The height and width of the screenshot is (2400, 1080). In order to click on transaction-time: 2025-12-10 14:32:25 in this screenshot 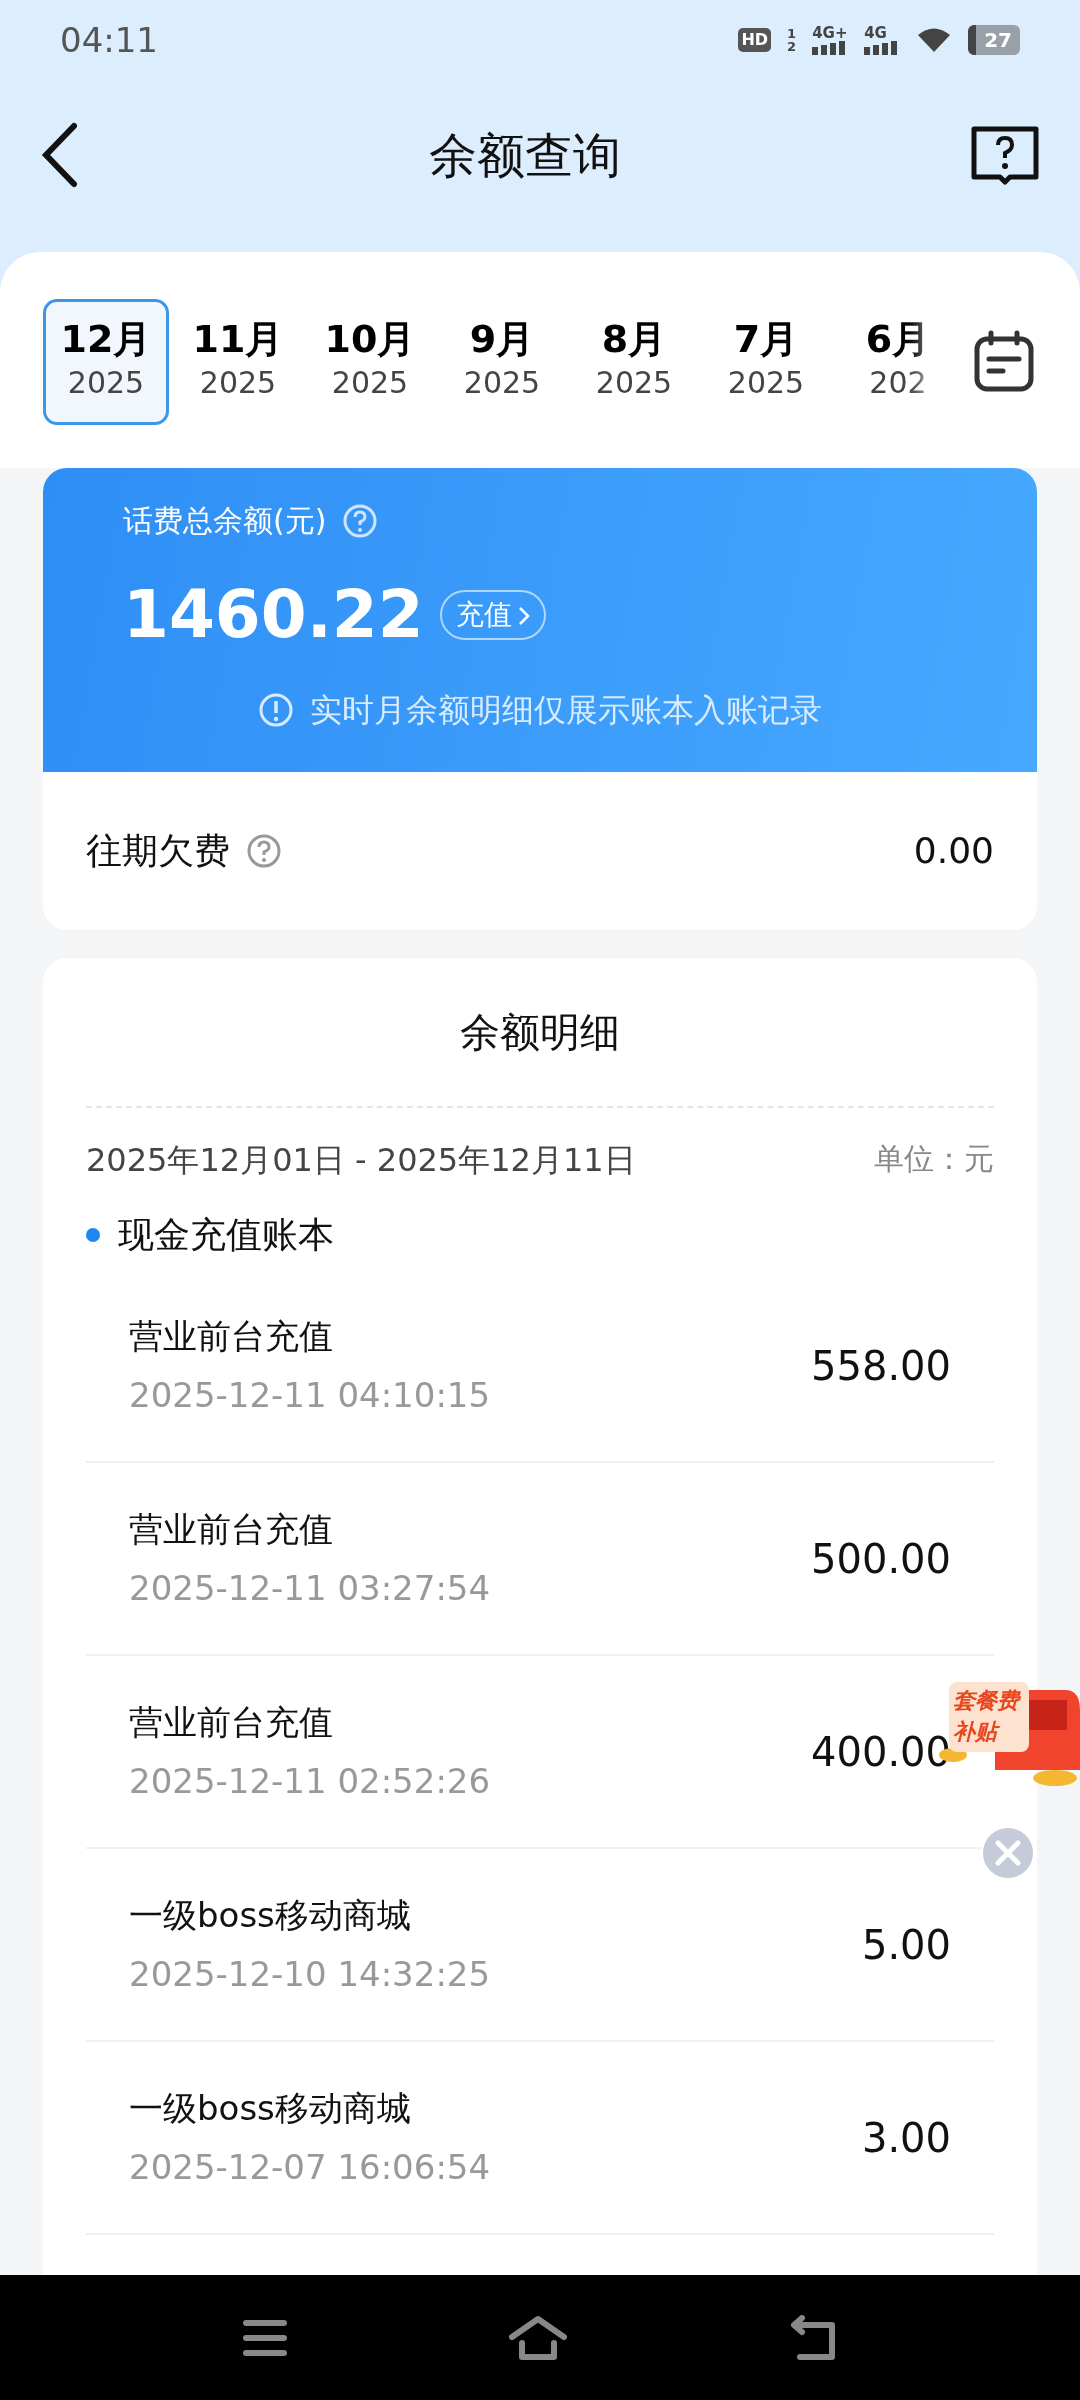, I will do `click(310, 1974)`.